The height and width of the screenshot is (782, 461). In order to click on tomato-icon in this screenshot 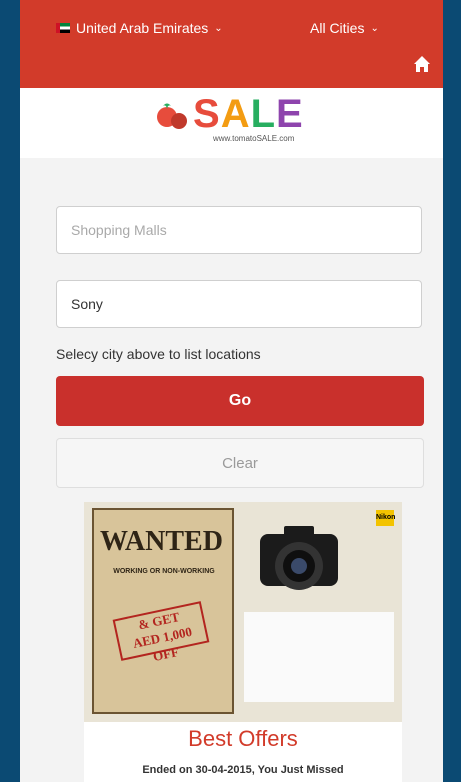, I will do `click(172, 116)`.